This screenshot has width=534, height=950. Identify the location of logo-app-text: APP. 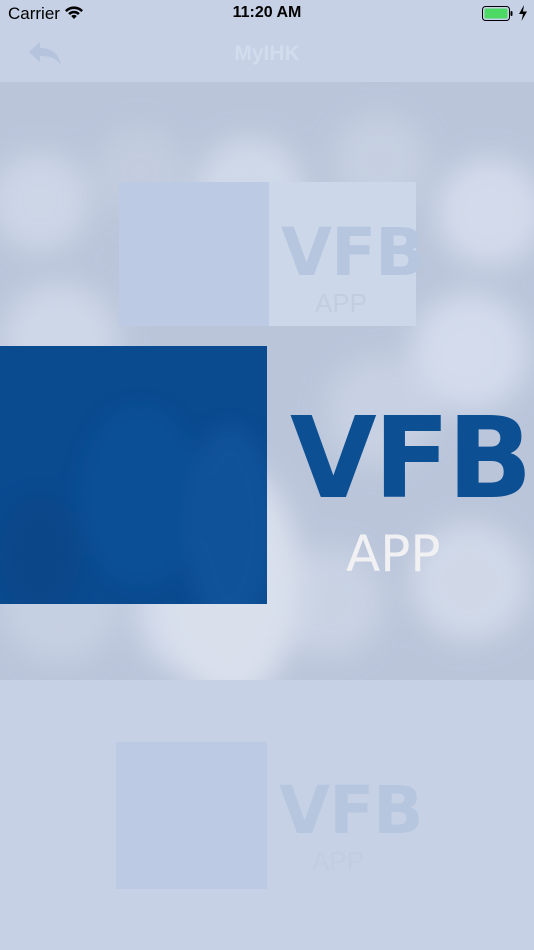
(393, 554).